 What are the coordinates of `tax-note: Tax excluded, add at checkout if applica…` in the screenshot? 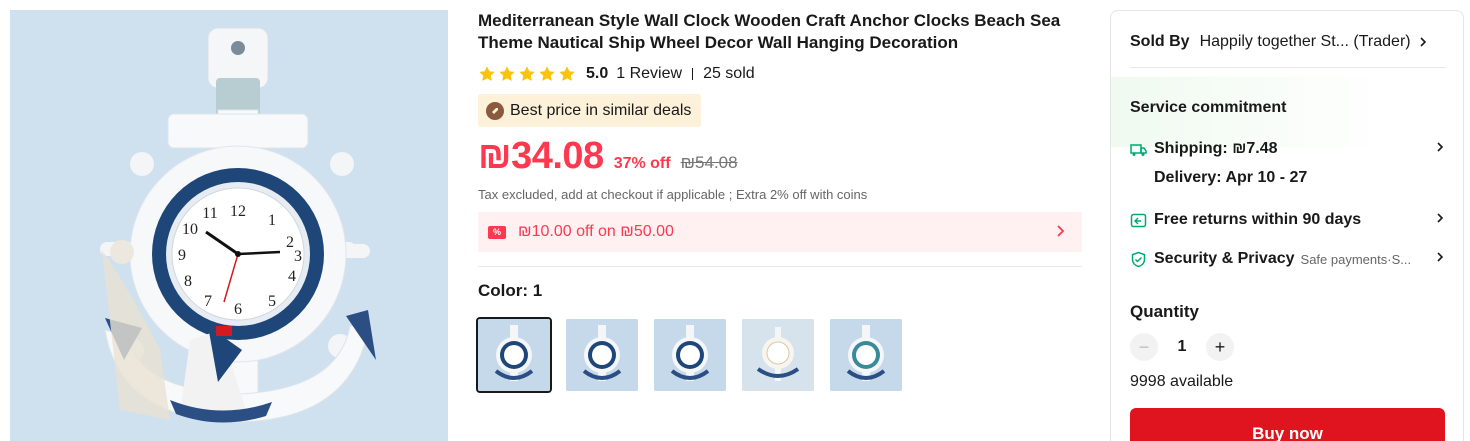 It's located at (673, 194).